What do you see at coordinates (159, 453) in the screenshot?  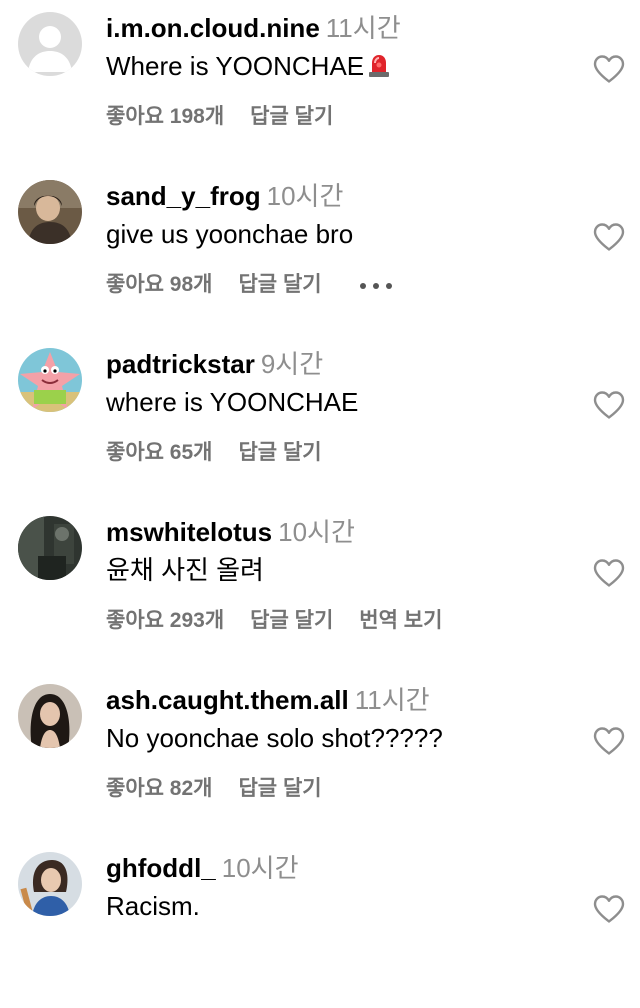 I see `like-count: 좋아요 65개` at bounding box center [159, 453].